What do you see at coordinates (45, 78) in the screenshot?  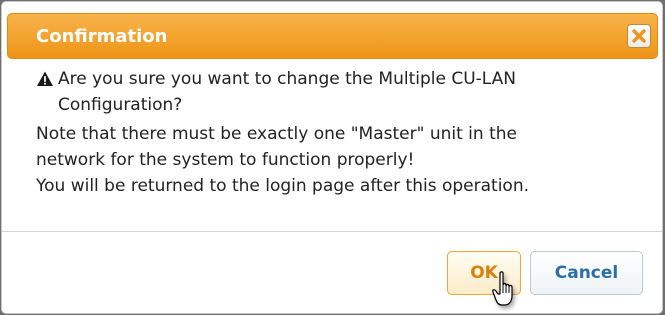 I see `warning-icon` at bounding box center [45, 78].